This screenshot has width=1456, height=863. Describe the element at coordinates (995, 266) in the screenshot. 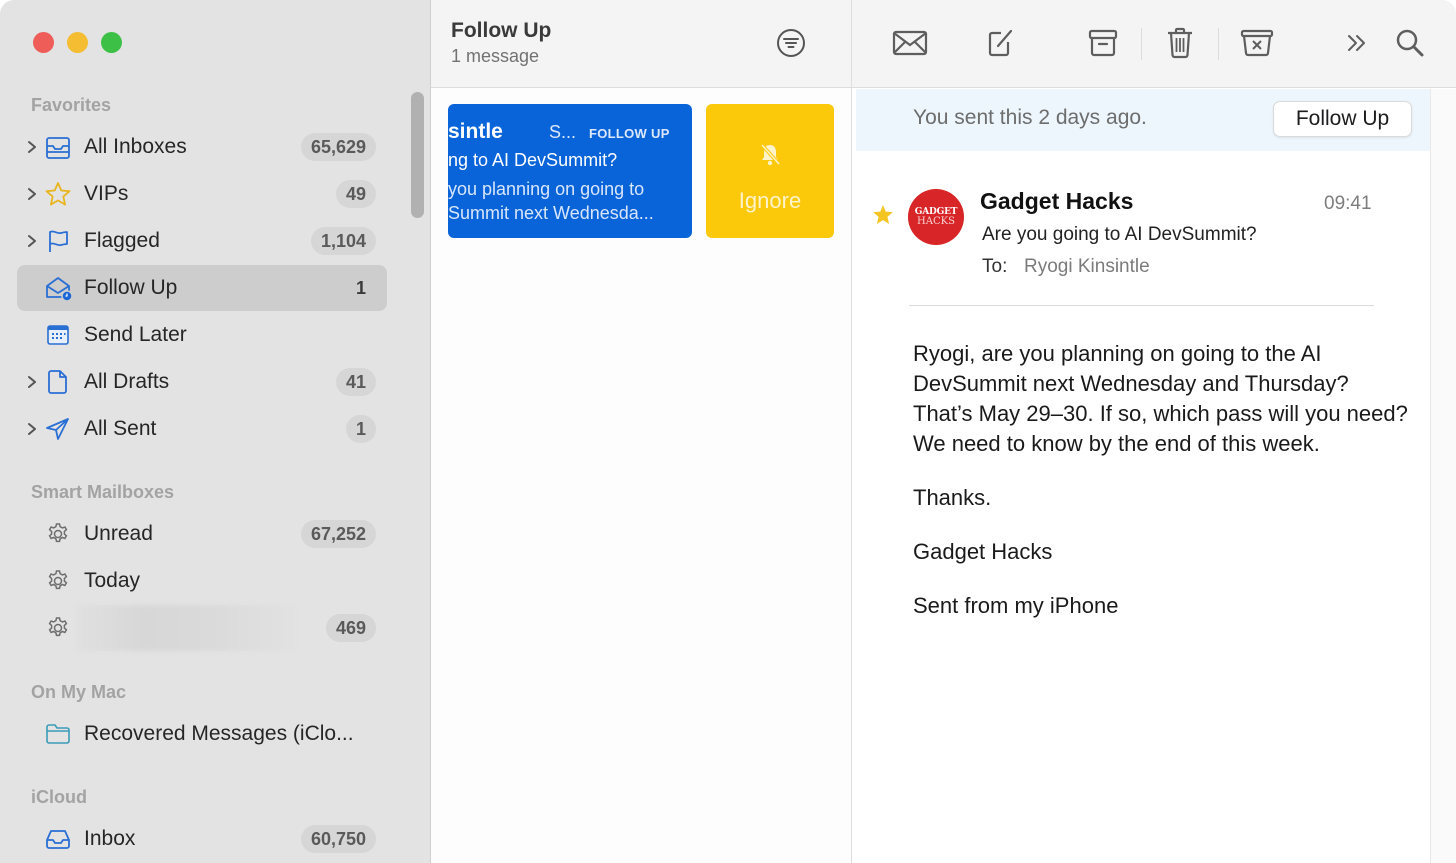

I see `to-label: To:` at that location.